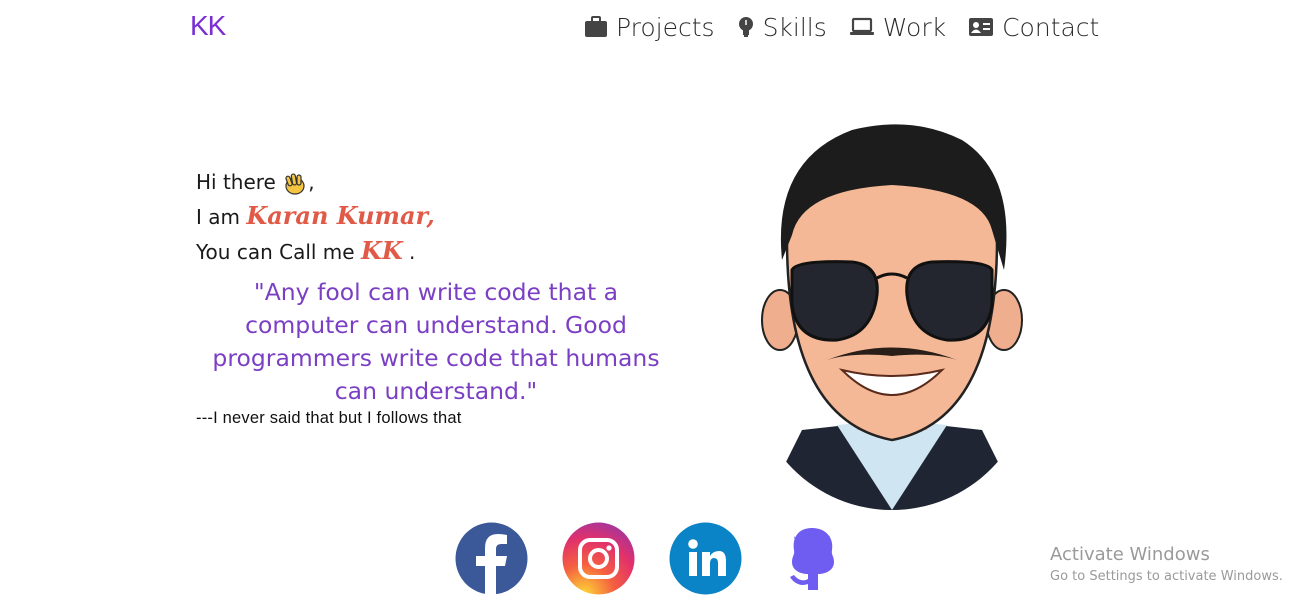 This screenshot has height=615, width=1309. I want to click on nav-label: Projects, so click(665, 27).